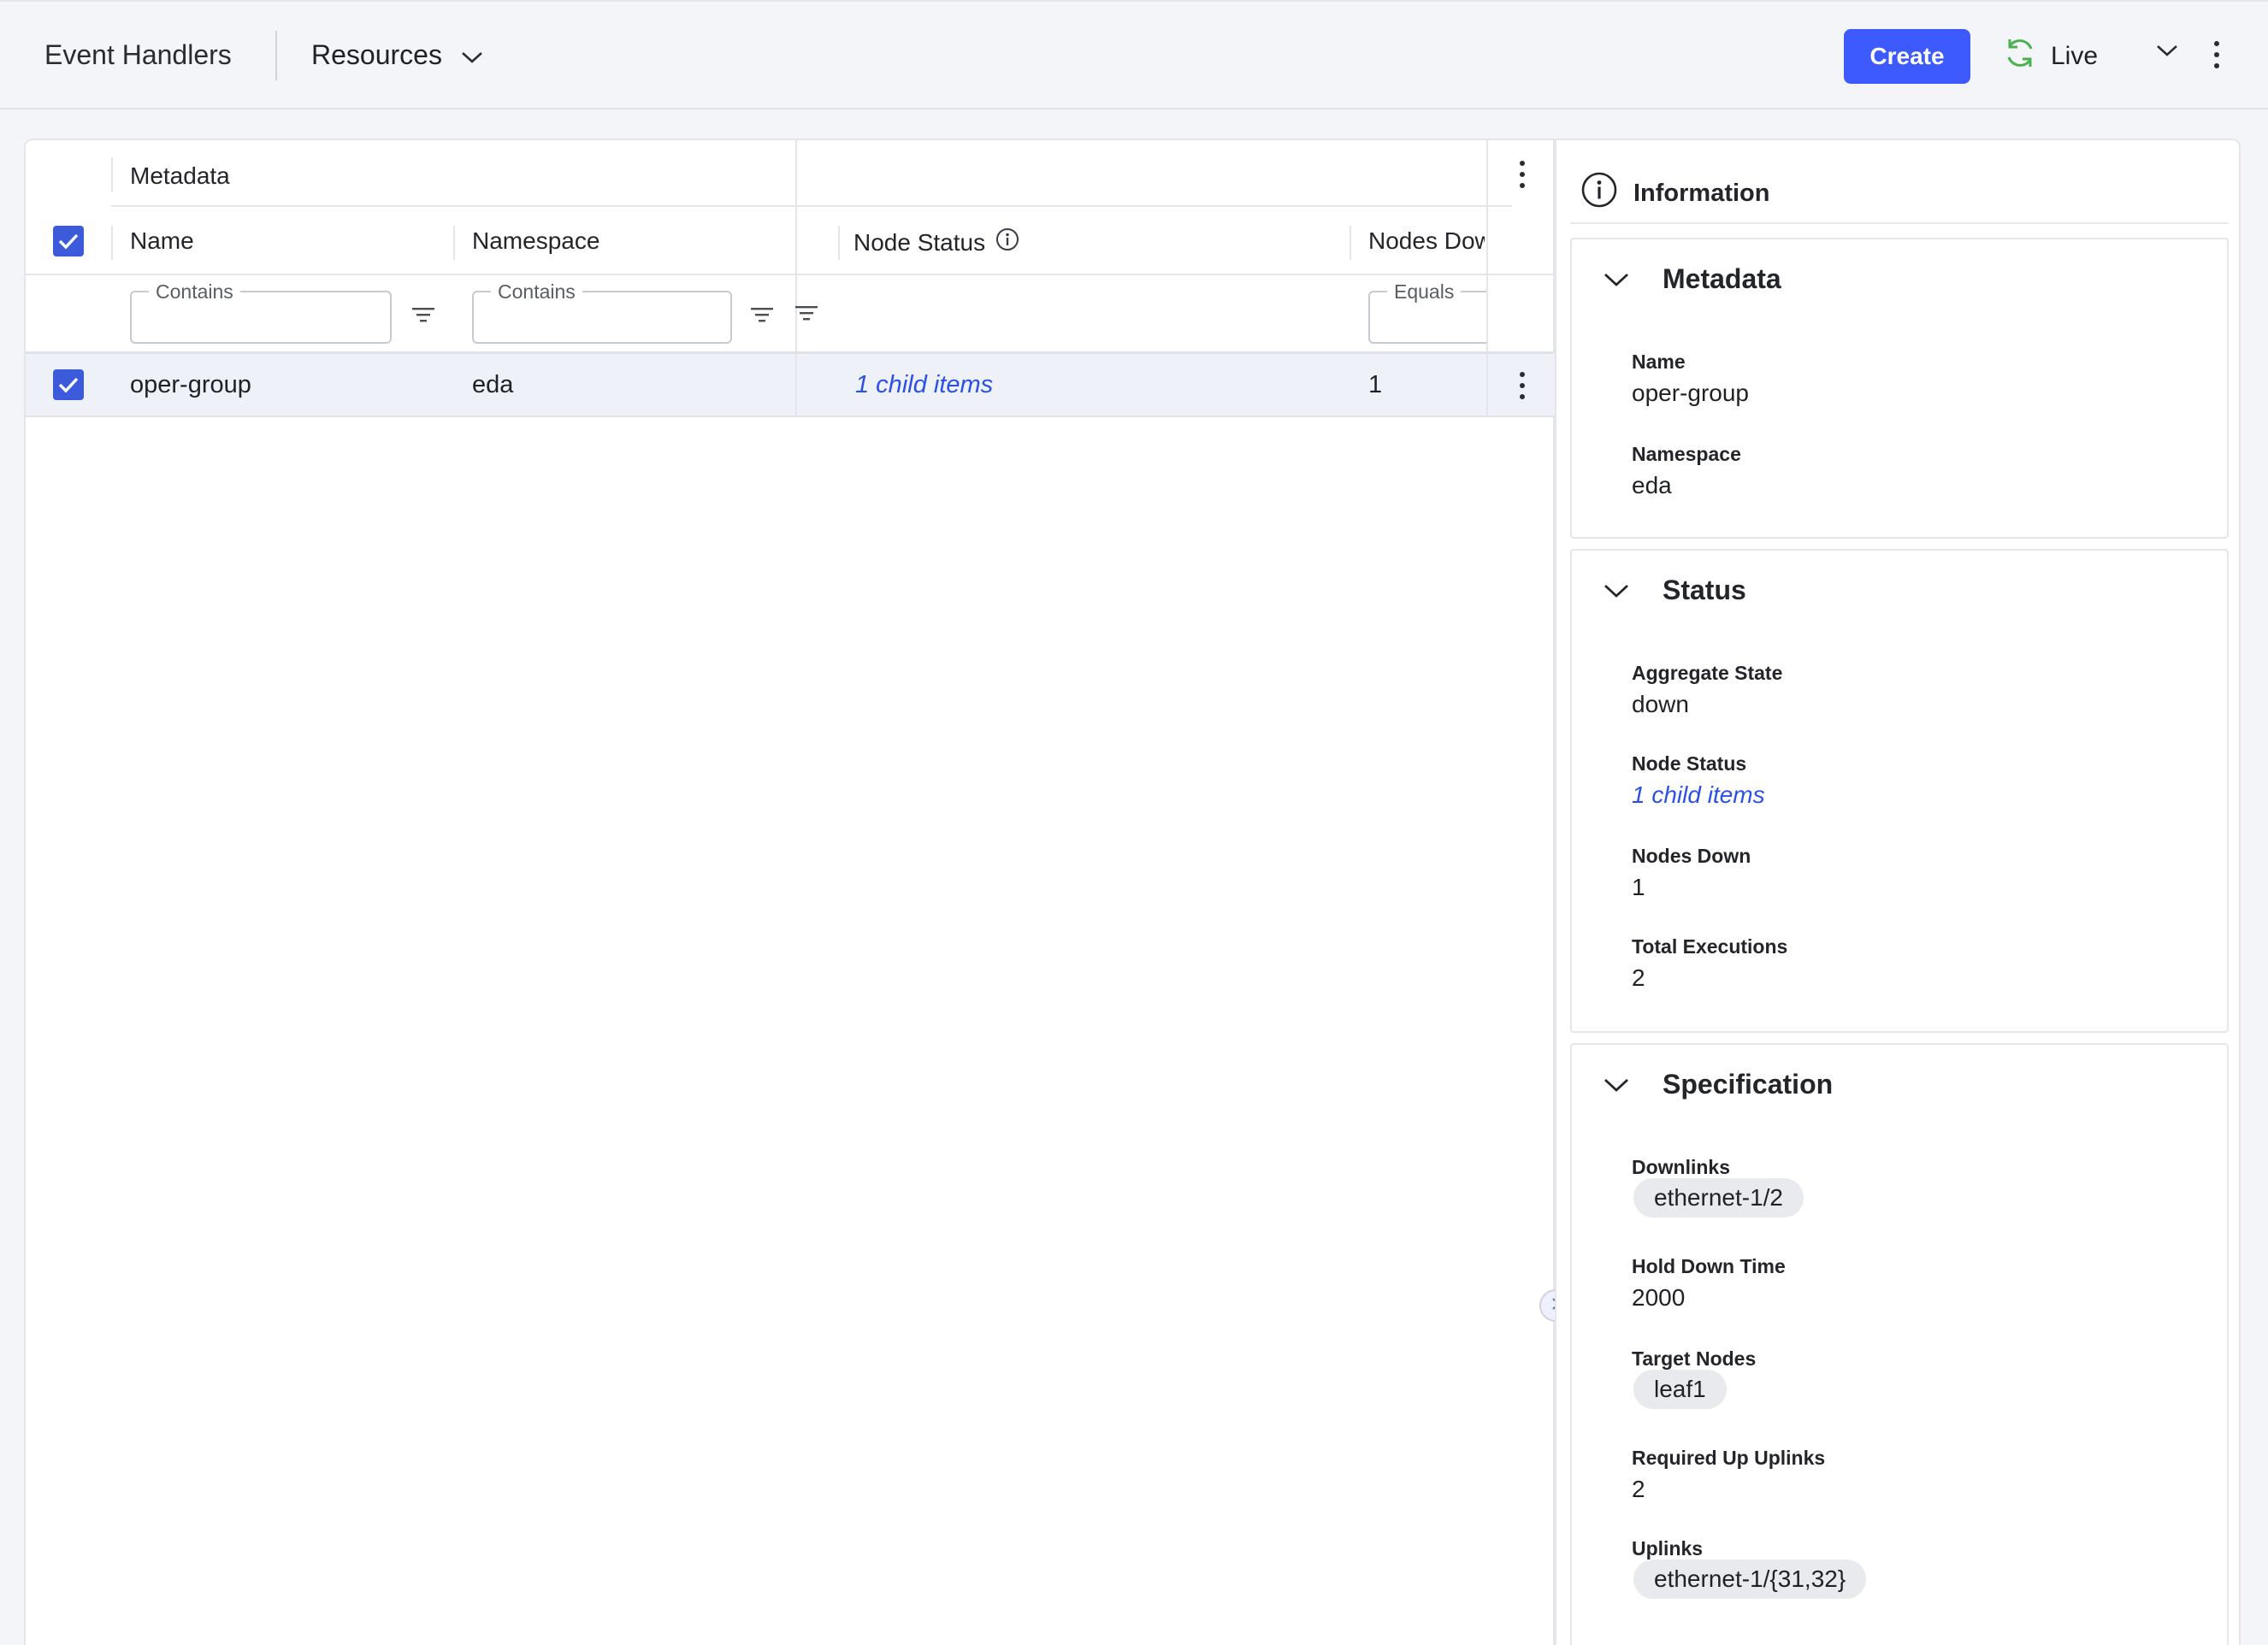 This screenshot has width=2268, height=1645. What do you see at coordinates (1522, 176) in the screenshot?
I see `column-menu-icon` at bounding box center [1522, 176].